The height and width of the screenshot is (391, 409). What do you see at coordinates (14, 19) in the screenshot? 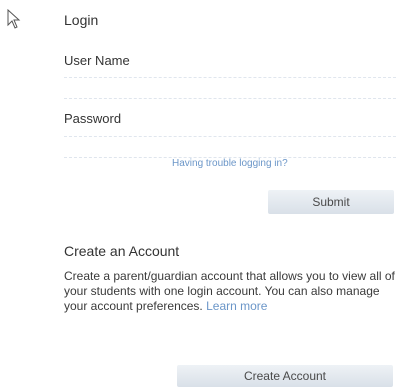
I see `mouse-cursor-icon` at bounding box center [14, 19].